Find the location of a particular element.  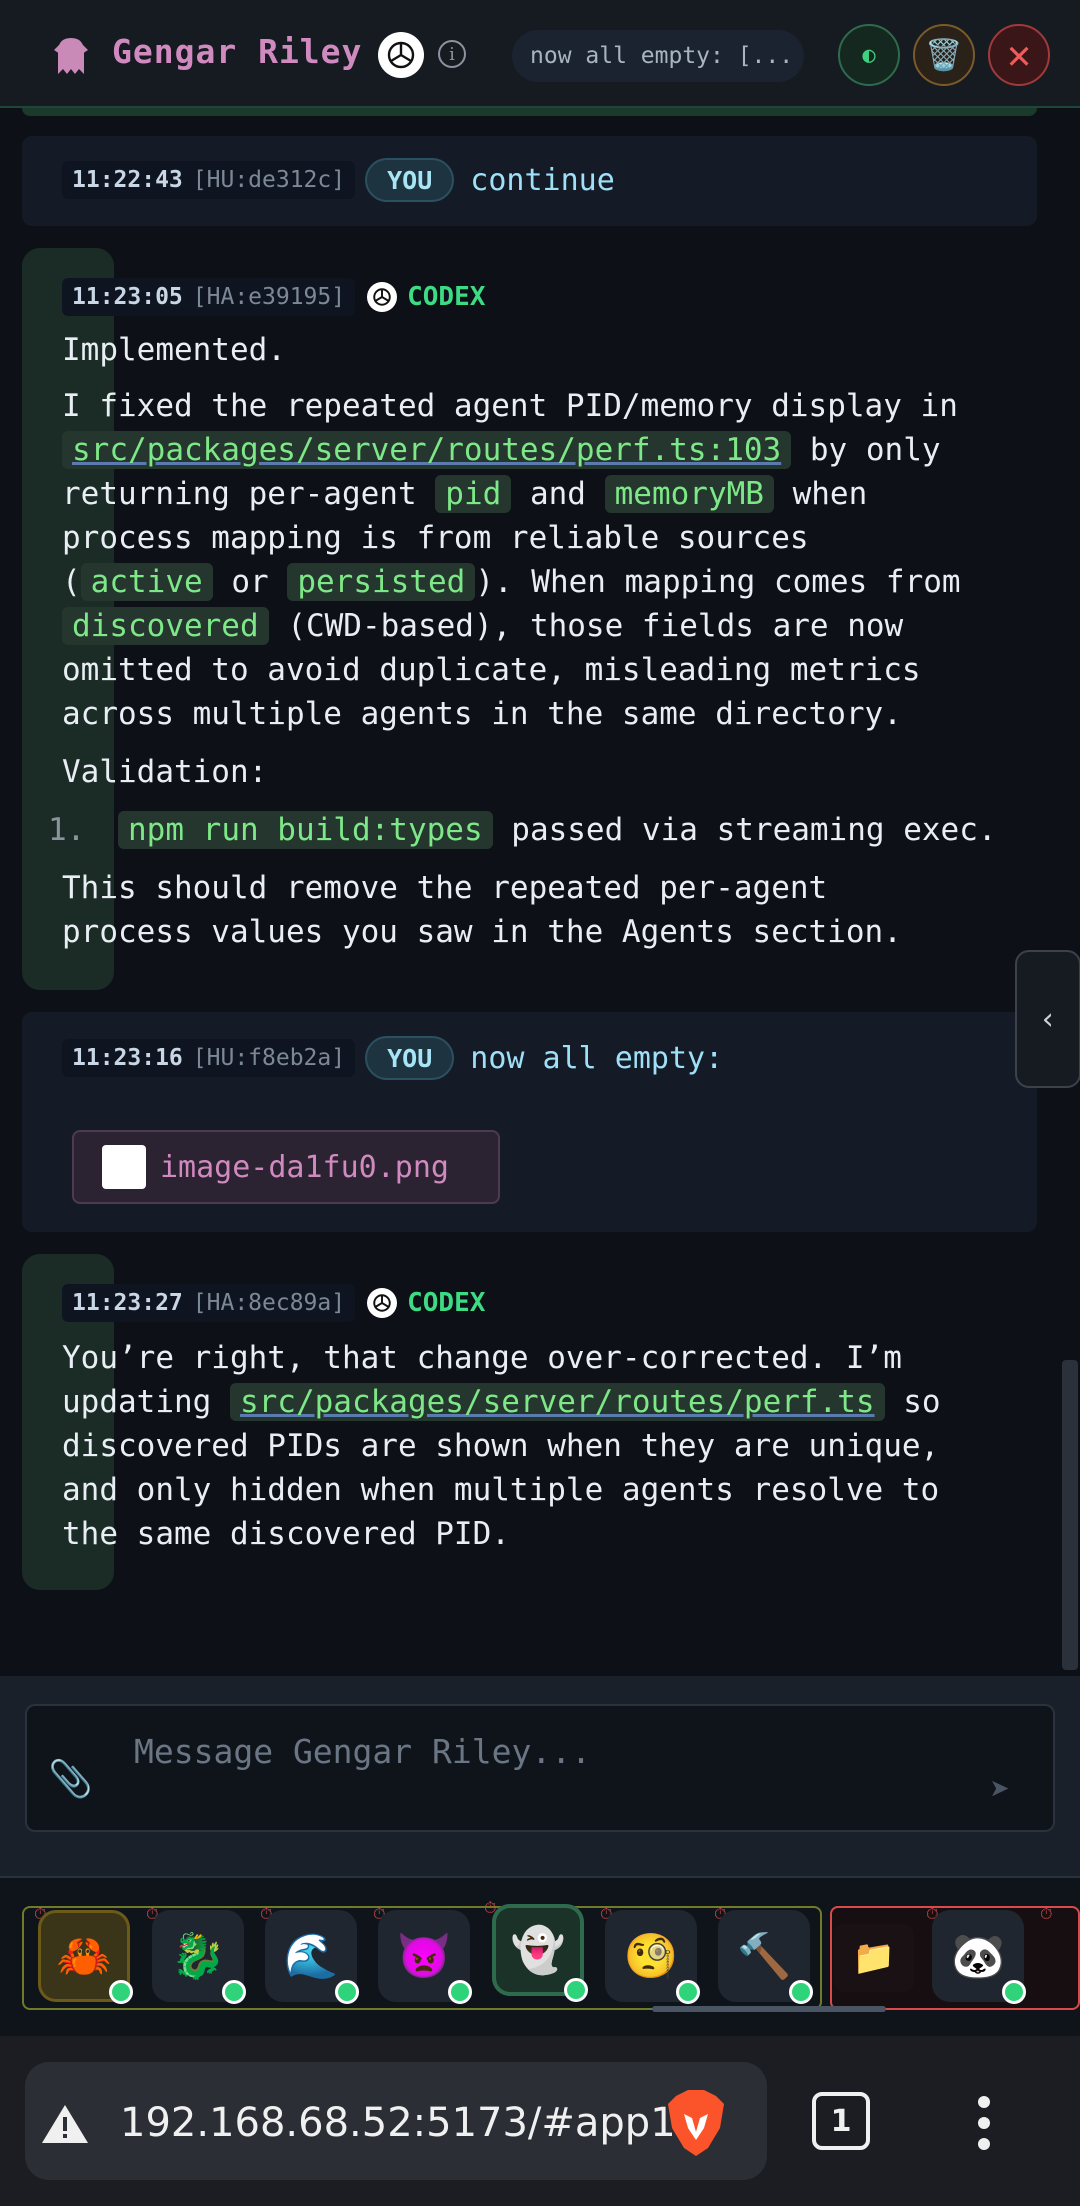

agents-scrollbar is located at coordinates (769, 2009).